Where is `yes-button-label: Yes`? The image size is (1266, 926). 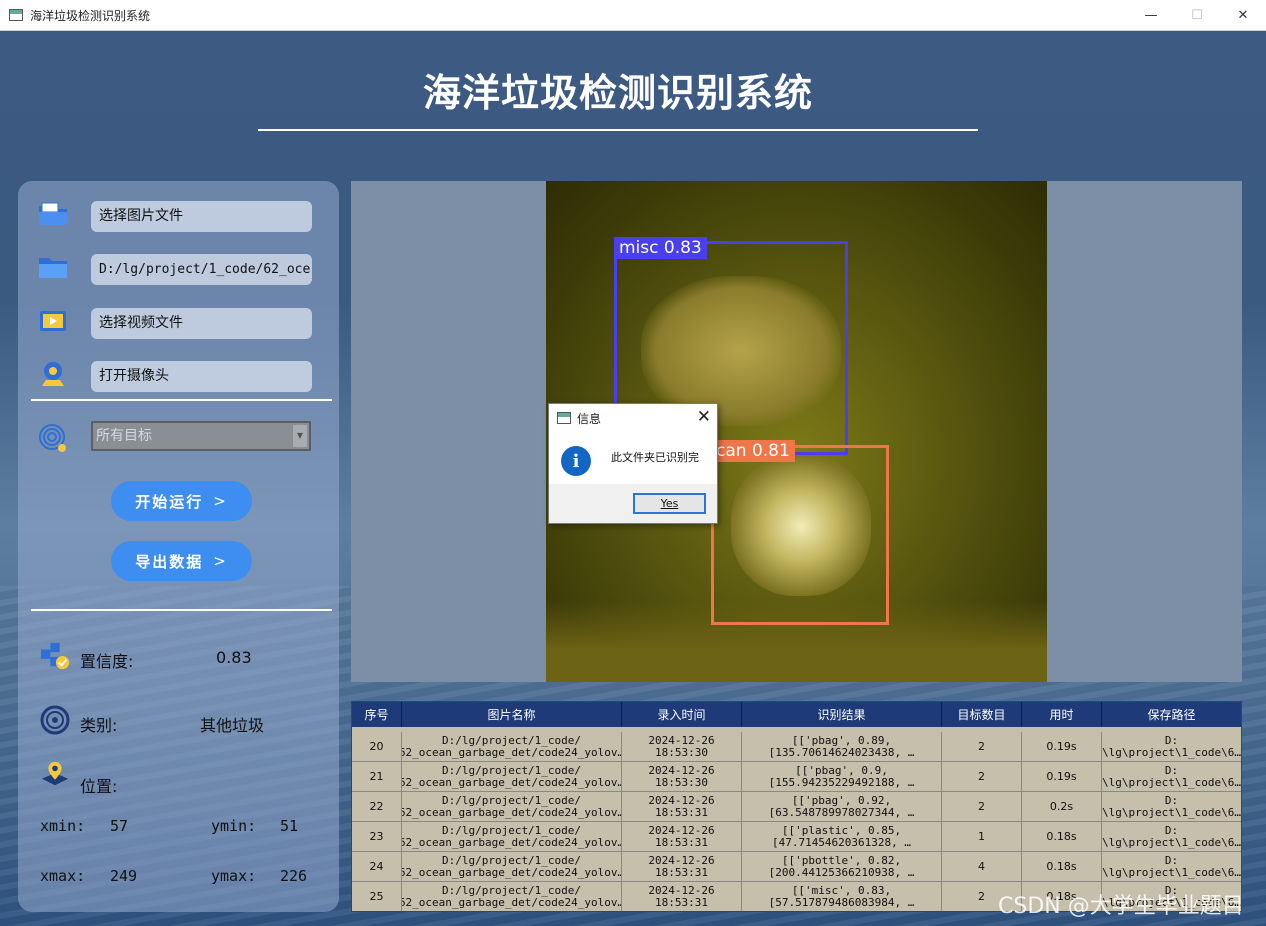 yes-button-label: Yes is located at coordinates (669, 503).